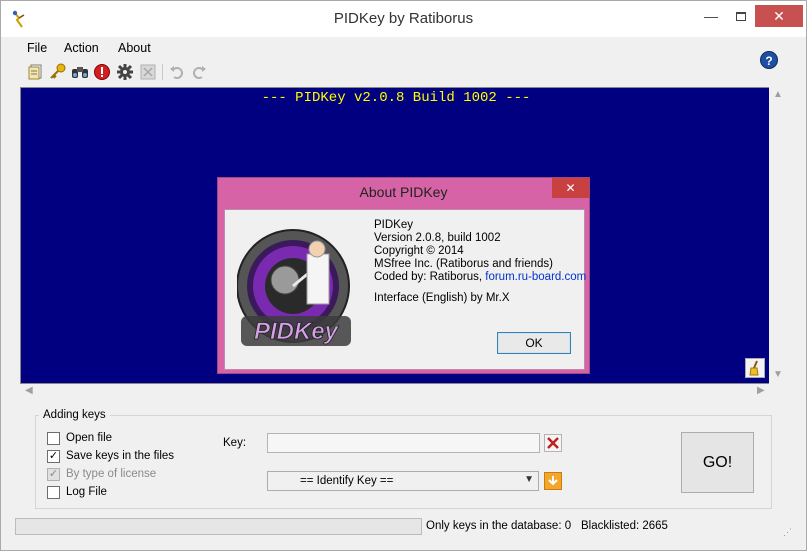 This screenshot has width=807, height=551. I want to click on resize-grip-icon: ⋰, so click(787, 532).